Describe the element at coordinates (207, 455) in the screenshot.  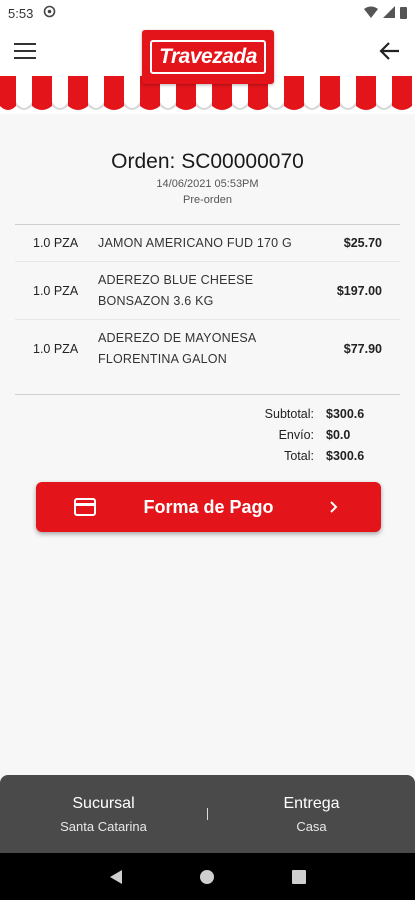
I see `total-row: Total: $300.6` at that location.